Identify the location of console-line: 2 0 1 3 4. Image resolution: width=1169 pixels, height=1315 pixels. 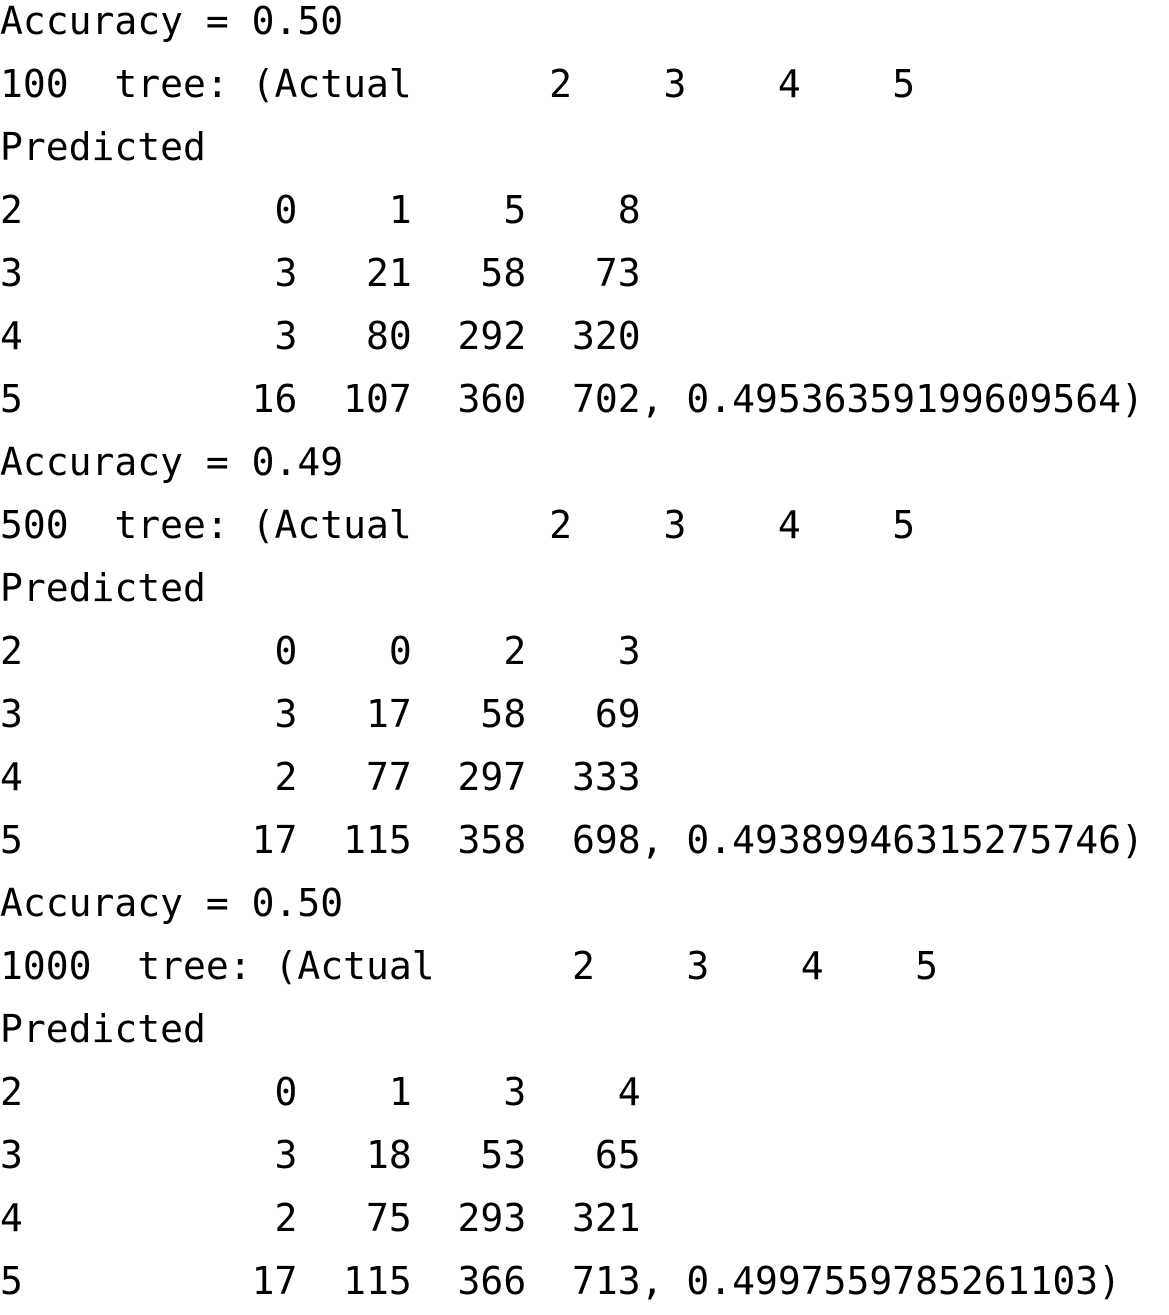
(320, 1092).